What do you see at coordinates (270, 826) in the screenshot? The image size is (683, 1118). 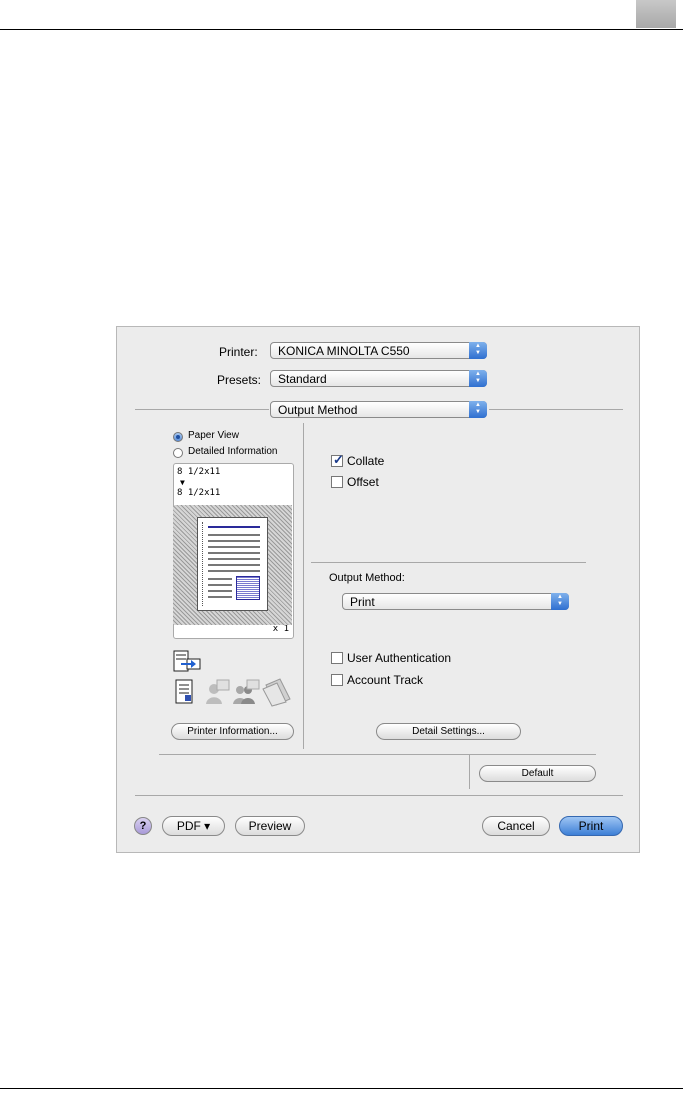 I see `preview-button: Preview` at bounding box center [270, 826].